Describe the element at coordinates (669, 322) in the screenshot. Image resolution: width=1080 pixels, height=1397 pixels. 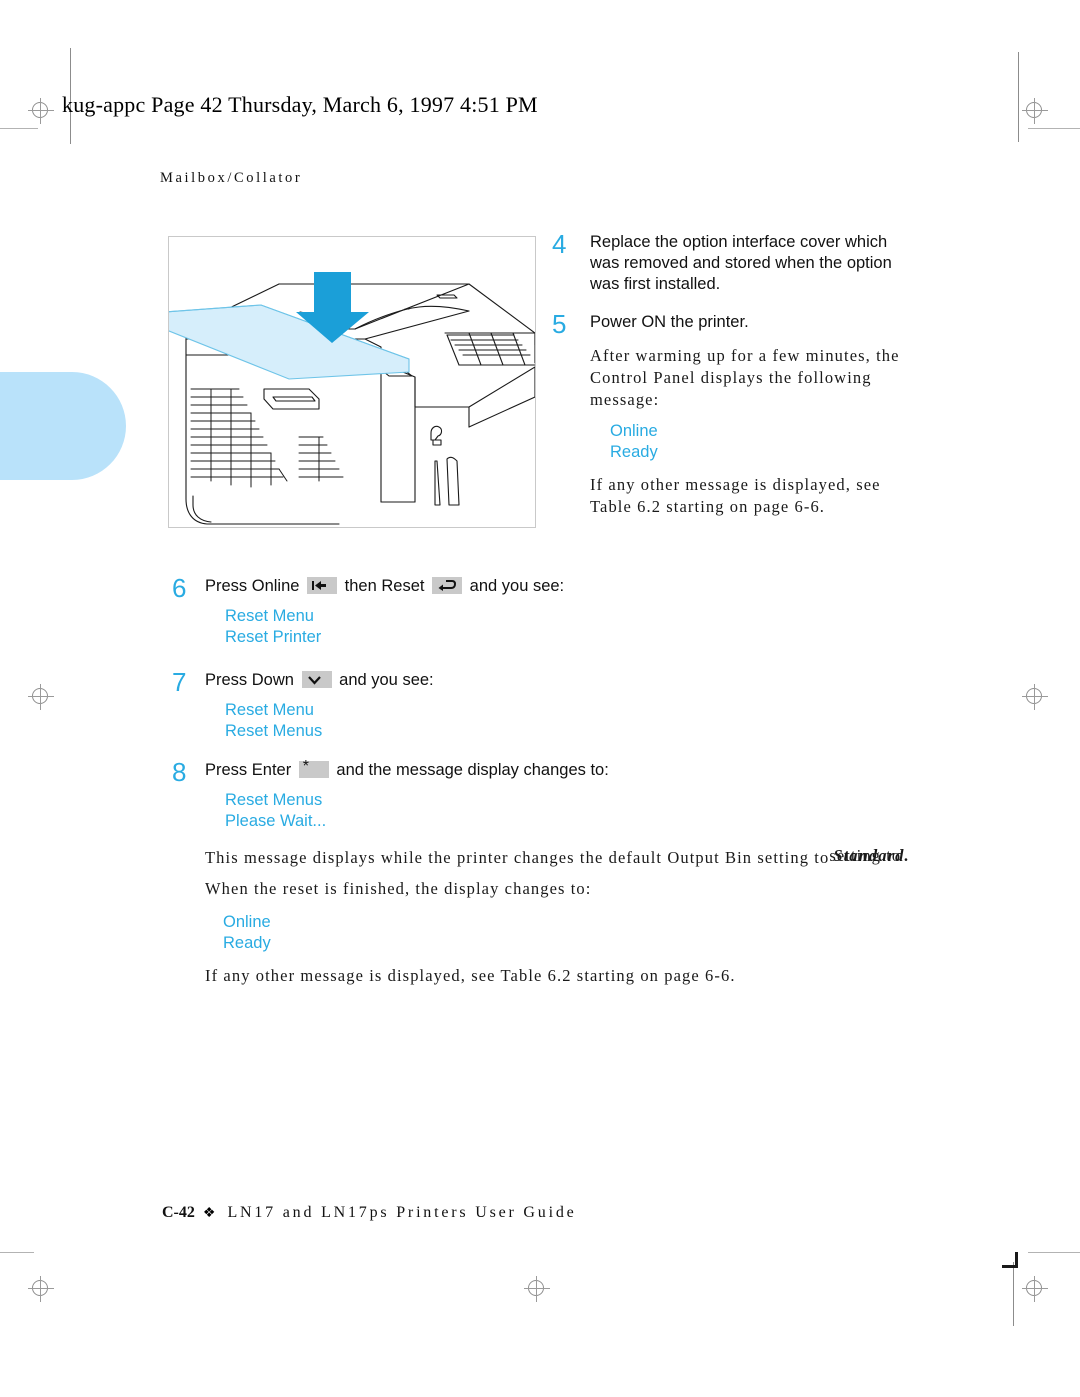
I see `step-5-line-1: Power ON the printer.` at that location.